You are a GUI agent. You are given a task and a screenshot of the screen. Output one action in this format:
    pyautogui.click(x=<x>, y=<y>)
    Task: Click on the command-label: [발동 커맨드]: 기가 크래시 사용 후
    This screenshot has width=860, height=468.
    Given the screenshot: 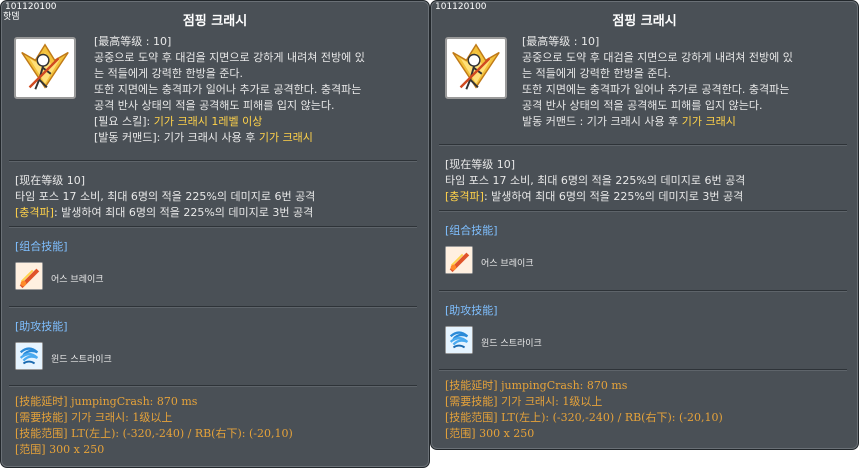 What is the action you would take?
    pyautogui.click(x=176, y=137)
    